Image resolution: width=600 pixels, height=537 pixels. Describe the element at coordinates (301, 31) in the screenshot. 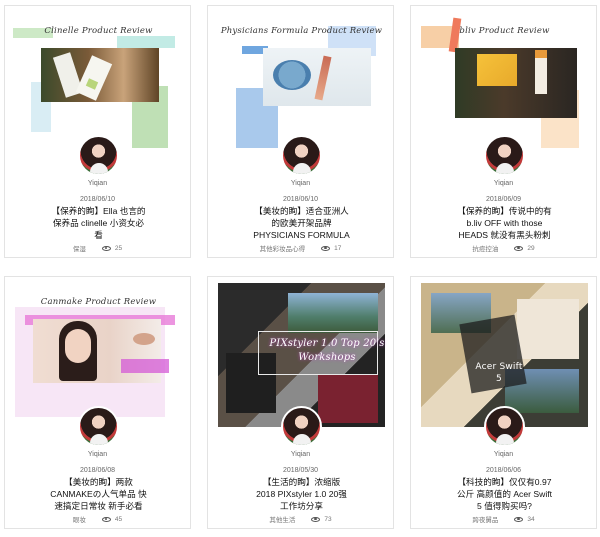

I see `cover-script-title: Physicians Formula Product Review` at that location.